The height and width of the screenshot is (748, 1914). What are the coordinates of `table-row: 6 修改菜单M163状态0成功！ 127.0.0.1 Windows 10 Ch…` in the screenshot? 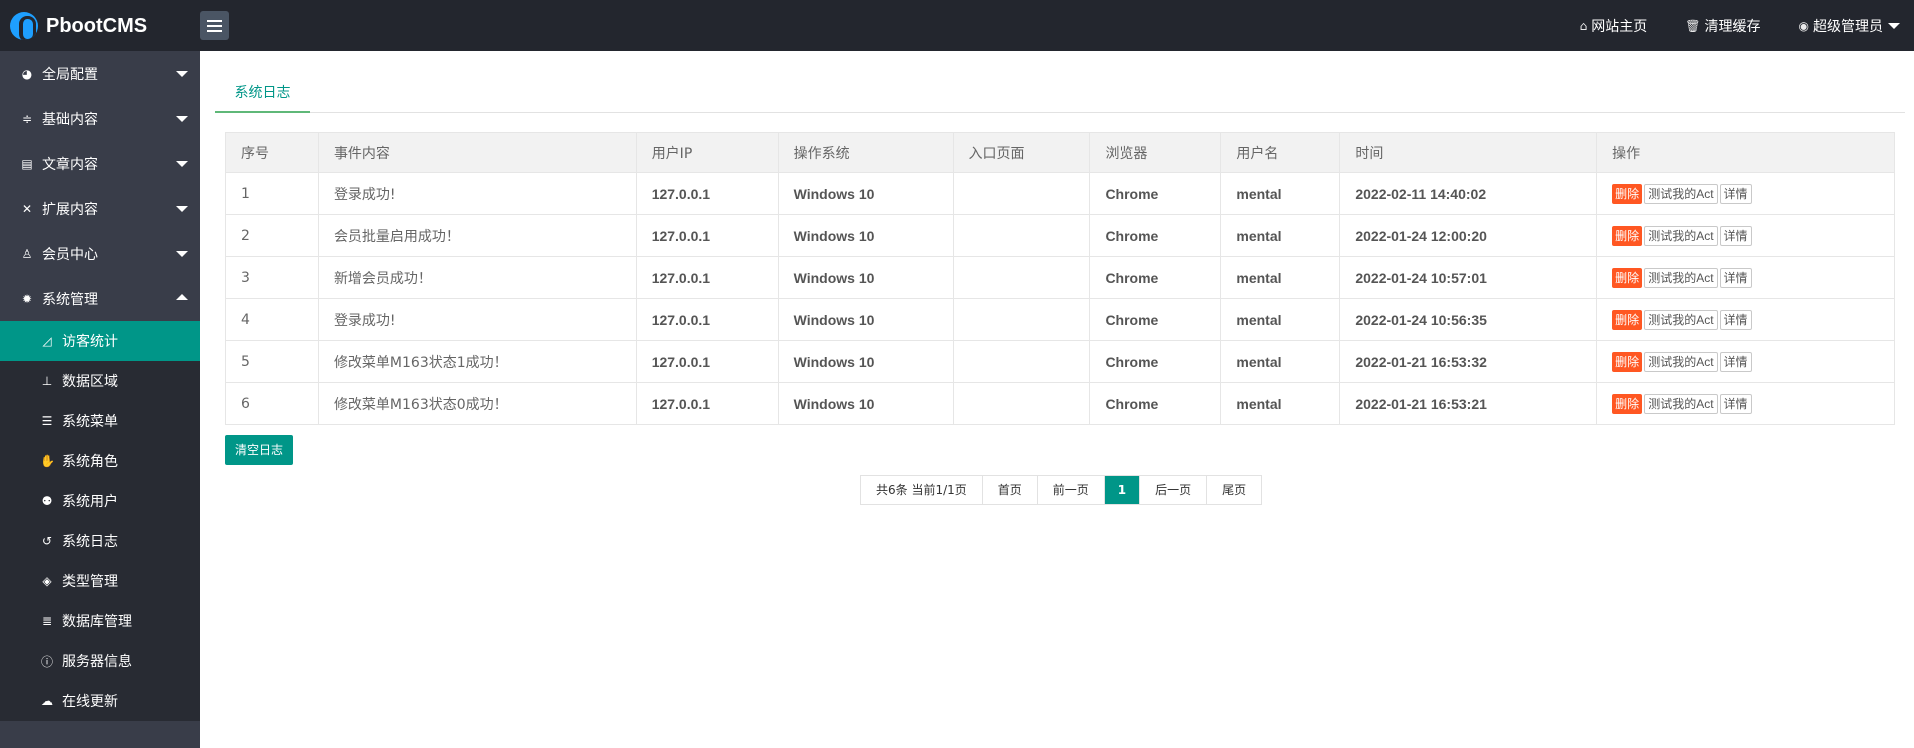 It's located at (1060, 403).